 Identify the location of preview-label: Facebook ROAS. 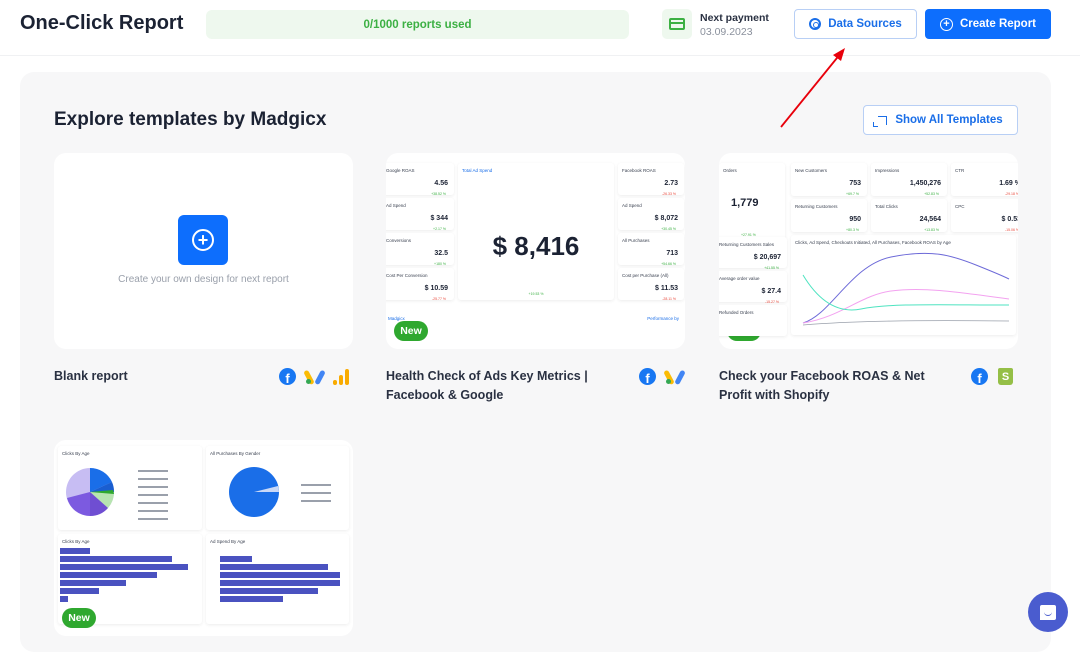
(639, 170).